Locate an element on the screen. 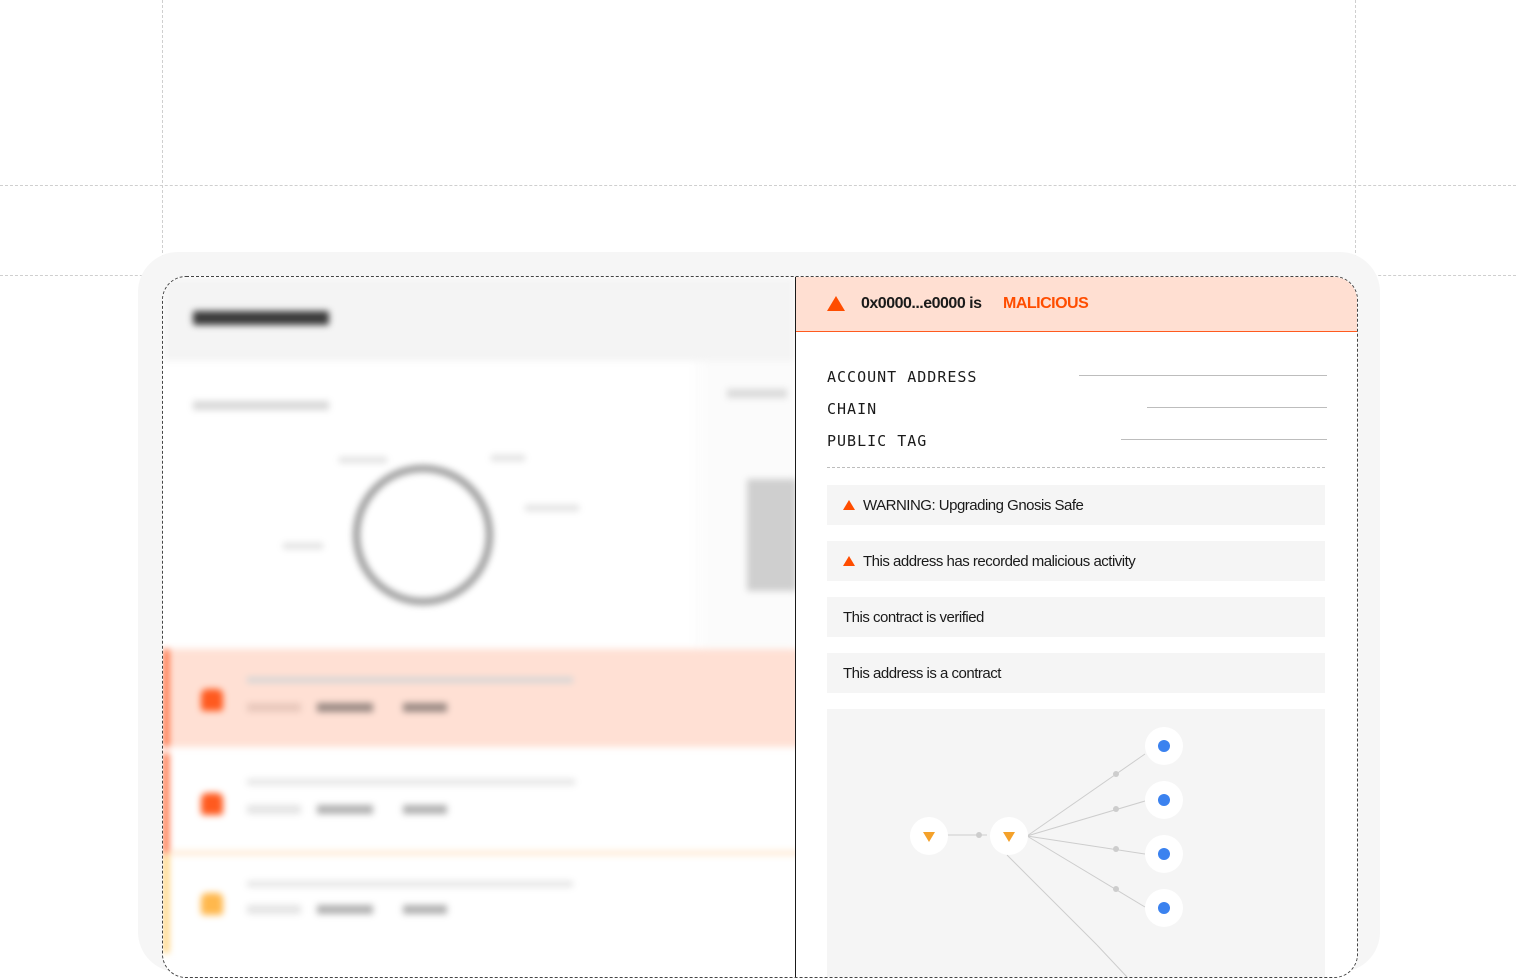  address-title: 0x0000...e0000 is is located at coordinates (921, 303).